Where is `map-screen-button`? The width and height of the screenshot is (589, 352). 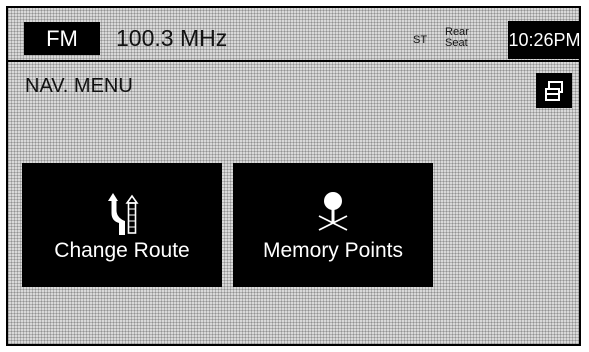 map-screen-button is located at coordinates (554, 90).